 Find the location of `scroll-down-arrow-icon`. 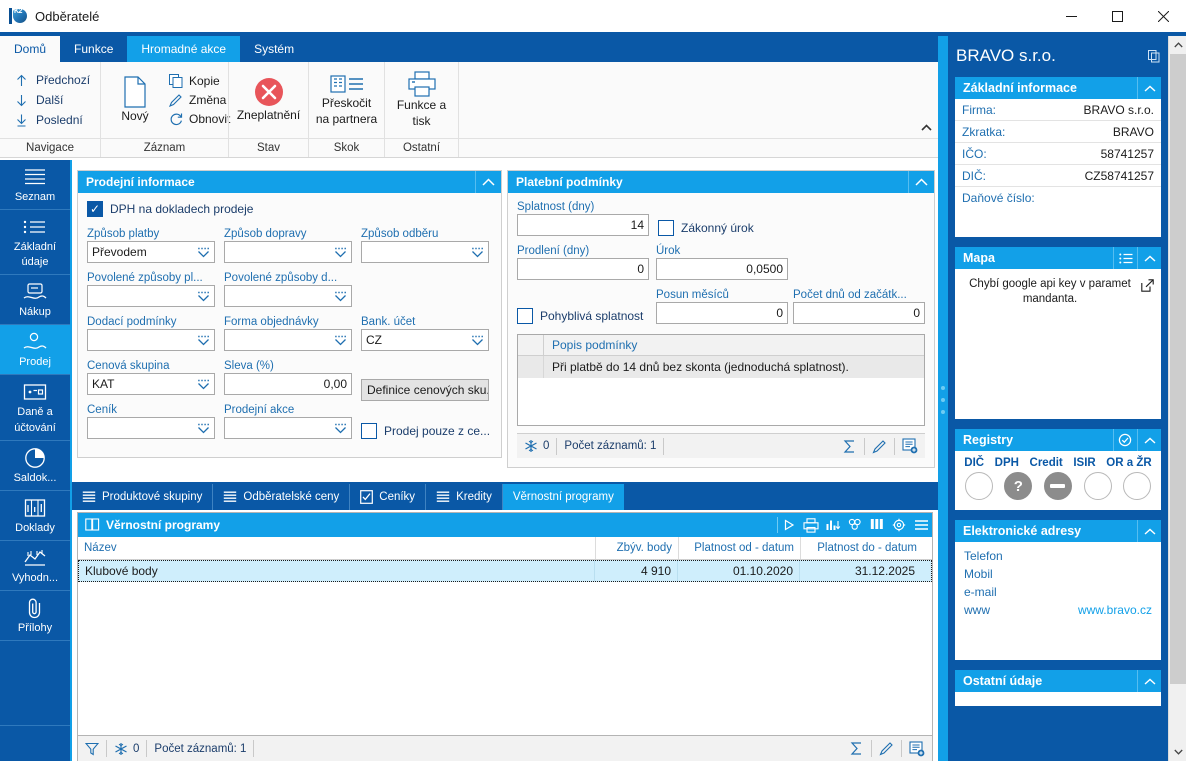

scroll-down-arrow-icon is located at coordinates (1177, 752).